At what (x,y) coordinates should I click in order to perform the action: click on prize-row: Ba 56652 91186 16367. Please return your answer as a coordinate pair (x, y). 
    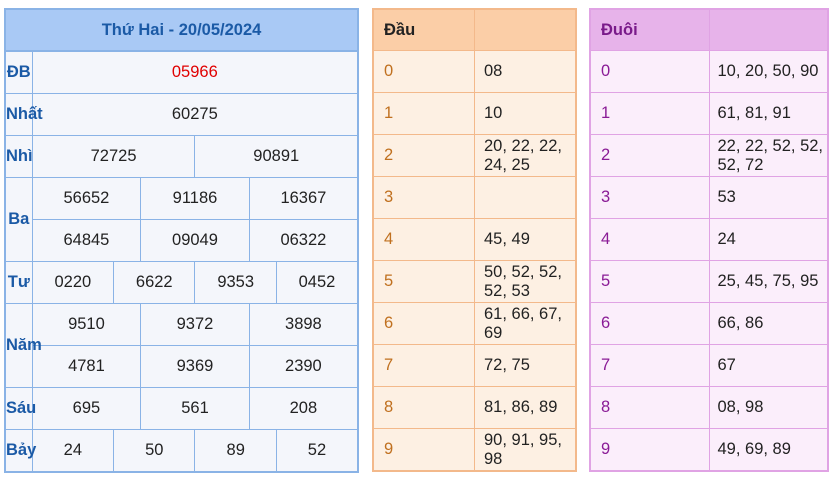
    Looking at the image, I should click on (181, 219).